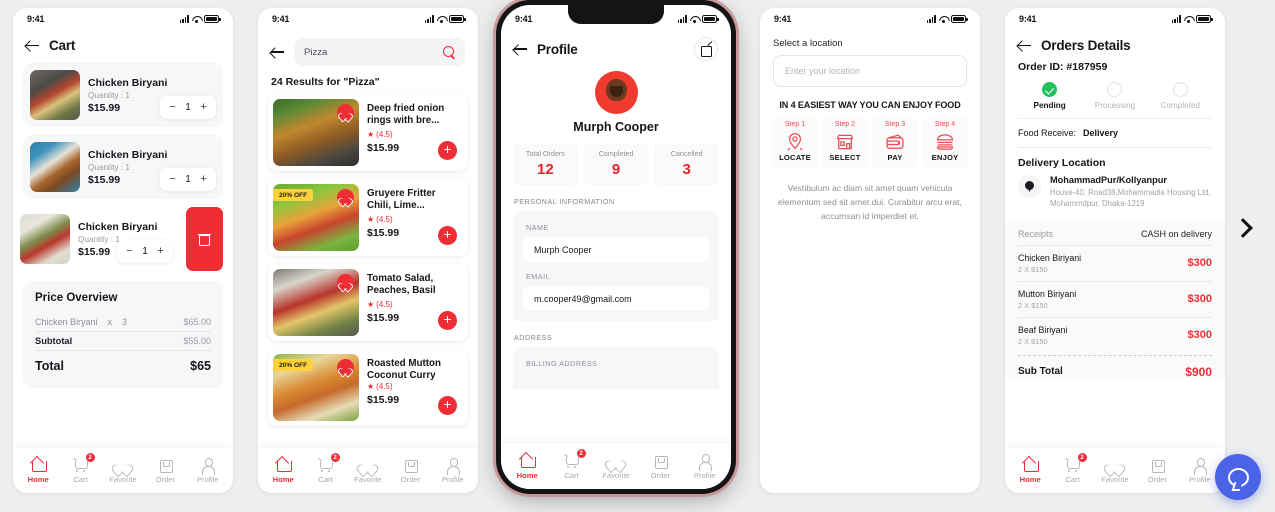 The width and height of the screenshot is (1275, 512). I want to click on name-field: Murph Cooper, so click(616, 249).